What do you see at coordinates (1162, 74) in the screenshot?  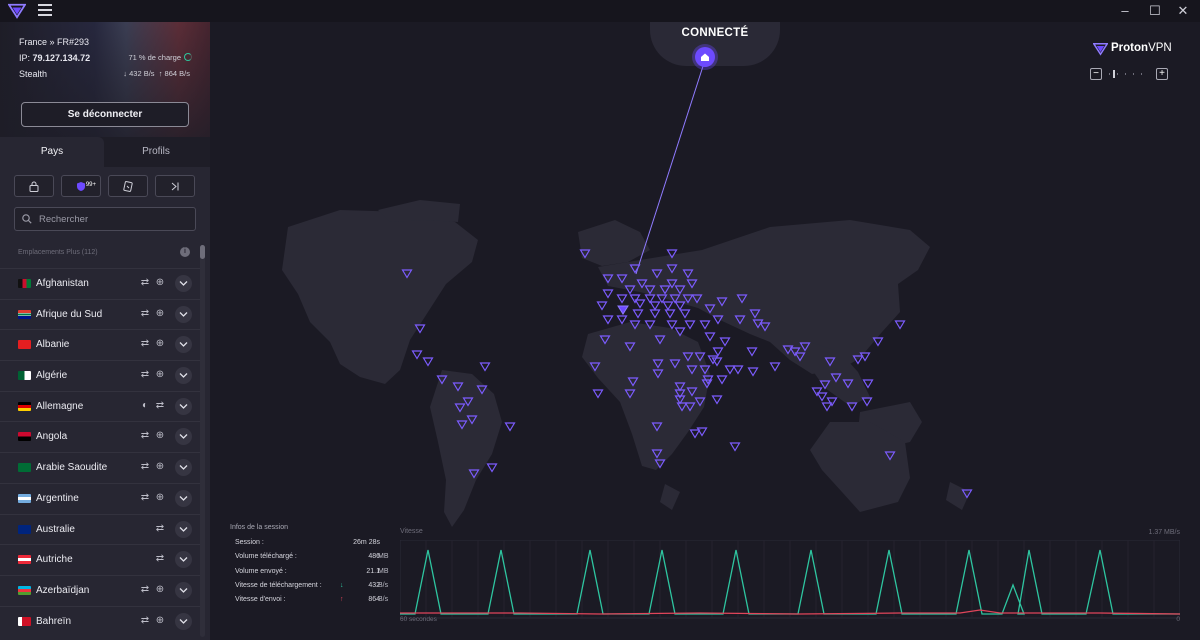 I see `zoom-in-button: +` at bounding box center [1162, 74].